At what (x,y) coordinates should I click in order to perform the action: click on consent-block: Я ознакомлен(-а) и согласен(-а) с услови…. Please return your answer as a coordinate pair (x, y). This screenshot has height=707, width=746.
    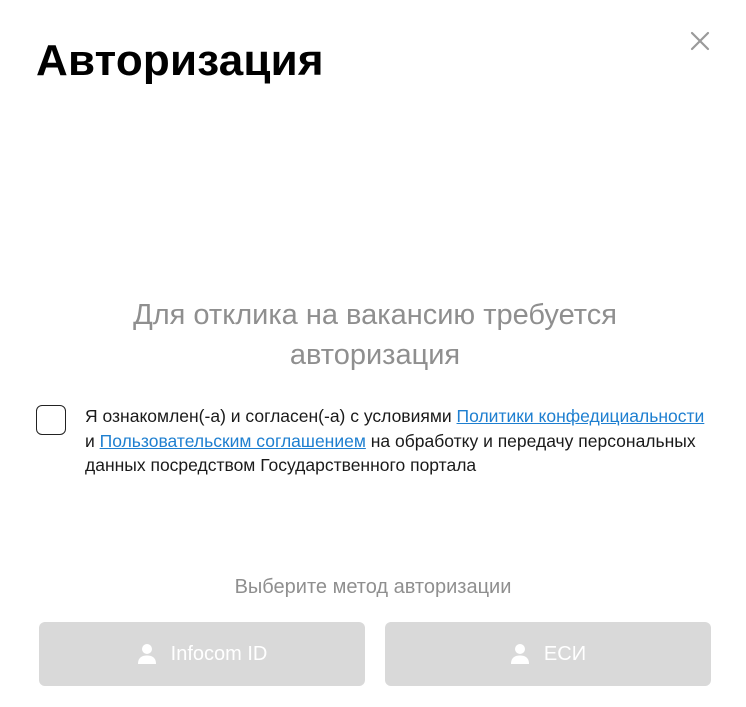
    Looking at the image, I should click on (376, 441).